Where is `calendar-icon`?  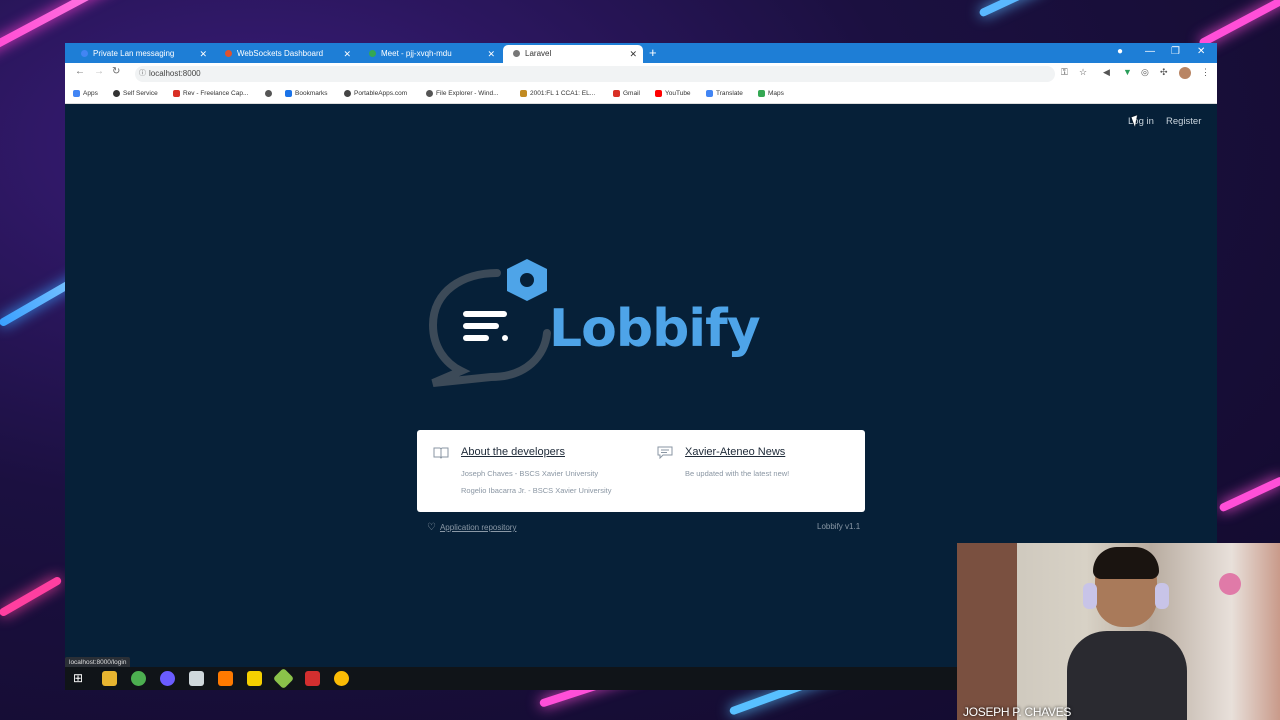 calendar-icon is located at coordinates (196, 678).